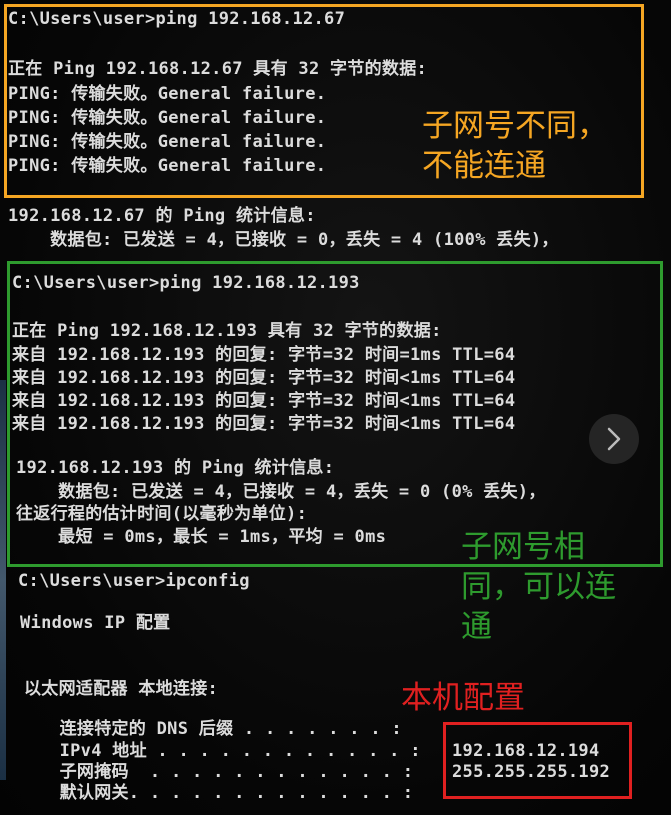 This screenshot has width=671, height=815. What do you see at coordinates (537, 760) in the screenshot?
I see `red-highlight-box` at bounding box center [537, 760].